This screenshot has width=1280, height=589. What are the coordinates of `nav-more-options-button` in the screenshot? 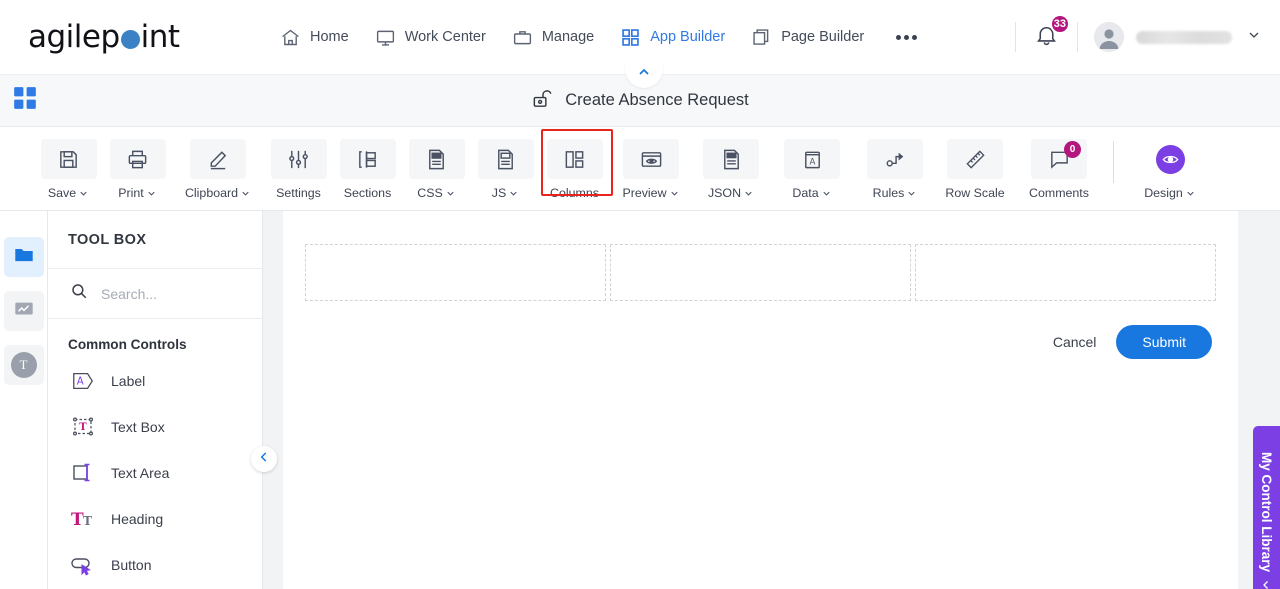 It's located at (906, 37).